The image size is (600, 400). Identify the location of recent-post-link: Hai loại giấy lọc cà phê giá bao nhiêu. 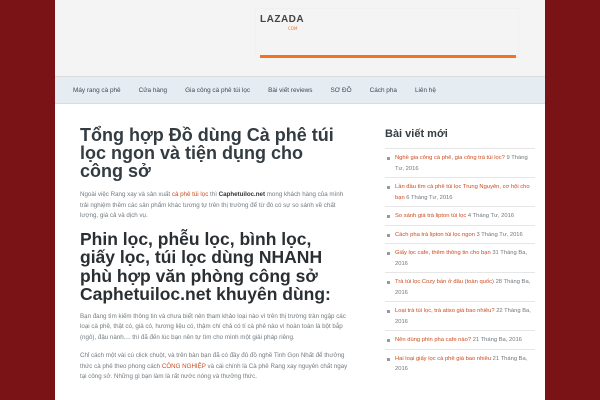
(443, 359).